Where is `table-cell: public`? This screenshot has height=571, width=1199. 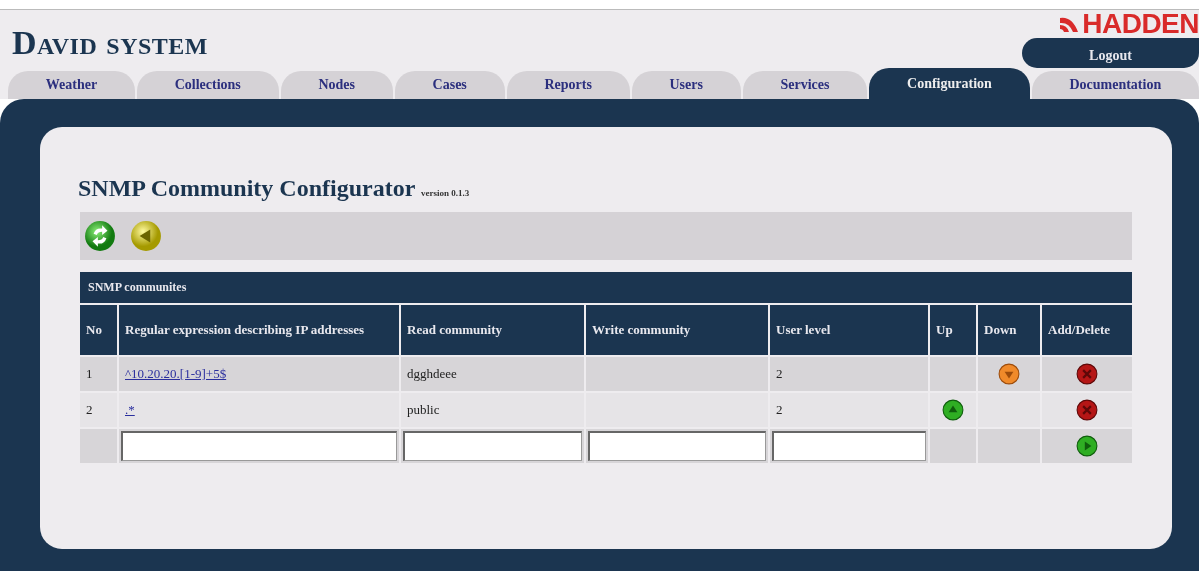 table-cell: public is located at coordinates (492, 410).